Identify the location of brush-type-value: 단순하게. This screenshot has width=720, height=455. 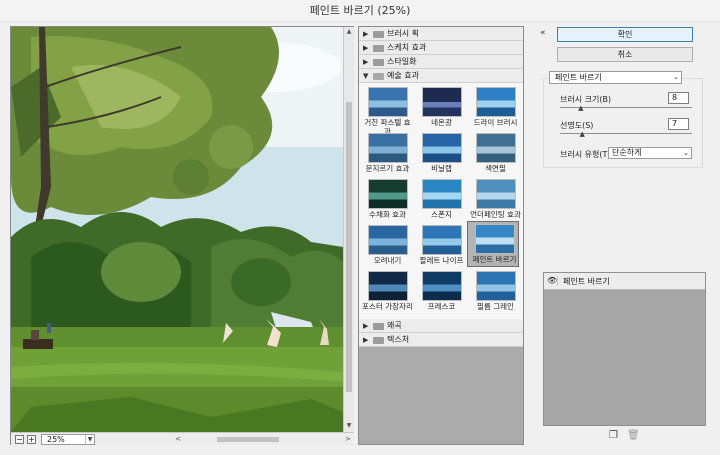
(627, 152).